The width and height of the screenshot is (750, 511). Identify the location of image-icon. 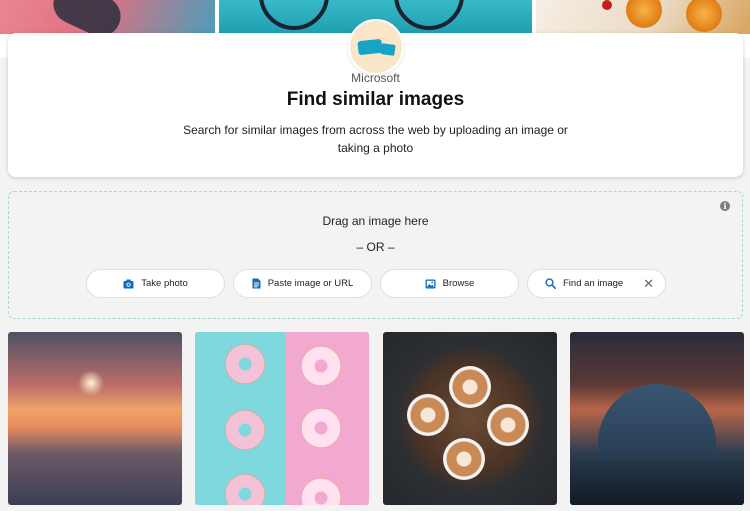
(430, 284).